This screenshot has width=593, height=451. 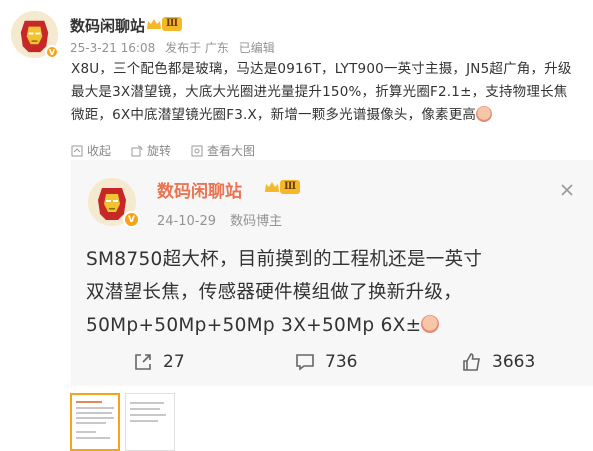 I want to click on repost-author-name: 数码闲聊站, so click(x=199, y=189).